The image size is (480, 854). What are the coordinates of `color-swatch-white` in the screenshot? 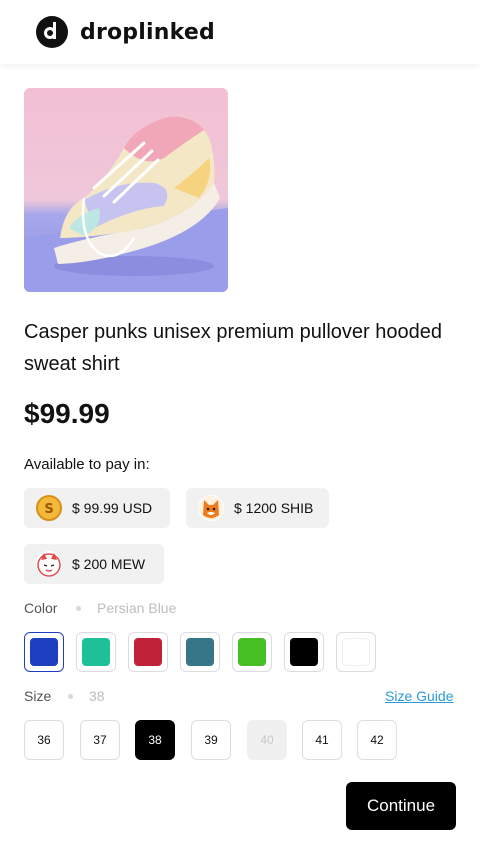 It's located at (356, 652).